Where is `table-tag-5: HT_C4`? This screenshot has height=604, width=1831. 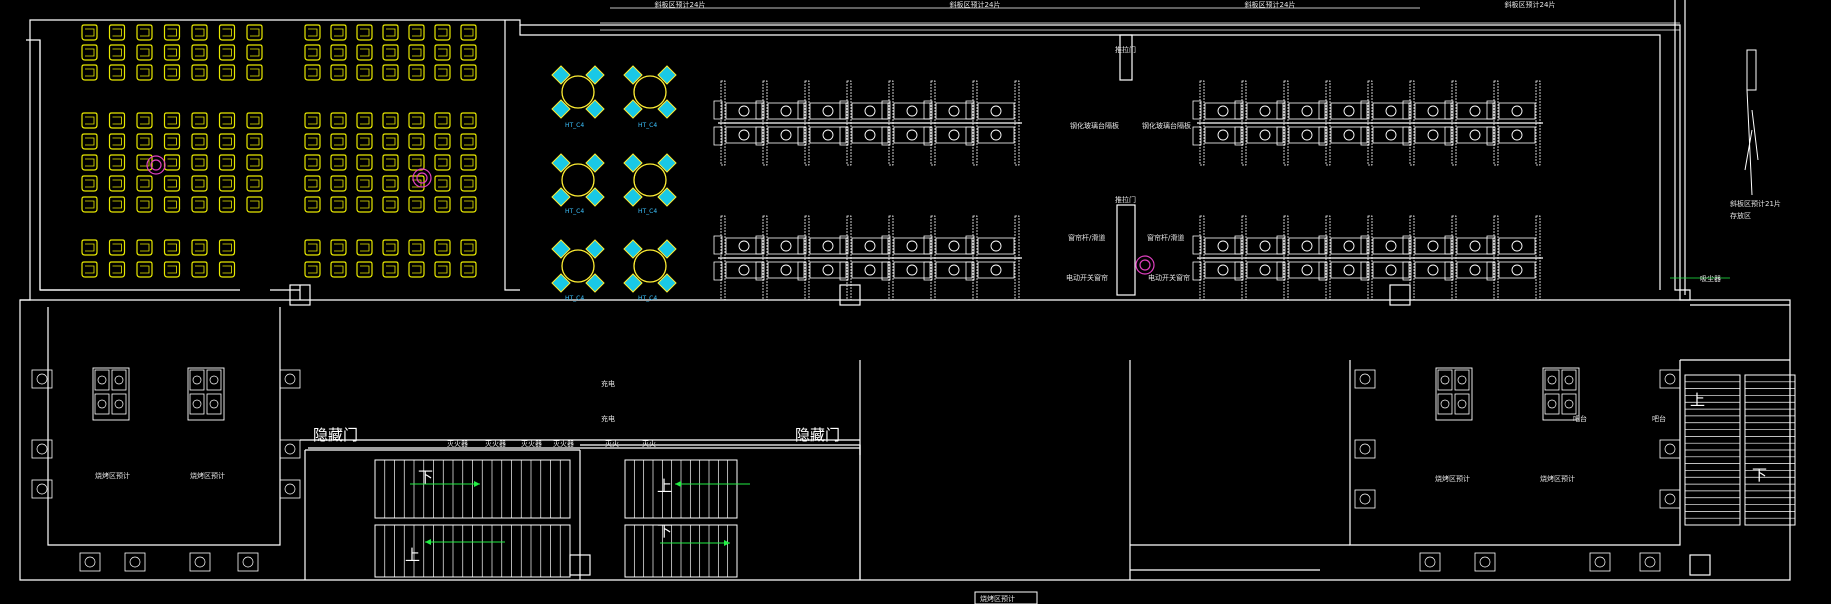
table-tag-5: HT_C4 is located at coordinates (574, 298).